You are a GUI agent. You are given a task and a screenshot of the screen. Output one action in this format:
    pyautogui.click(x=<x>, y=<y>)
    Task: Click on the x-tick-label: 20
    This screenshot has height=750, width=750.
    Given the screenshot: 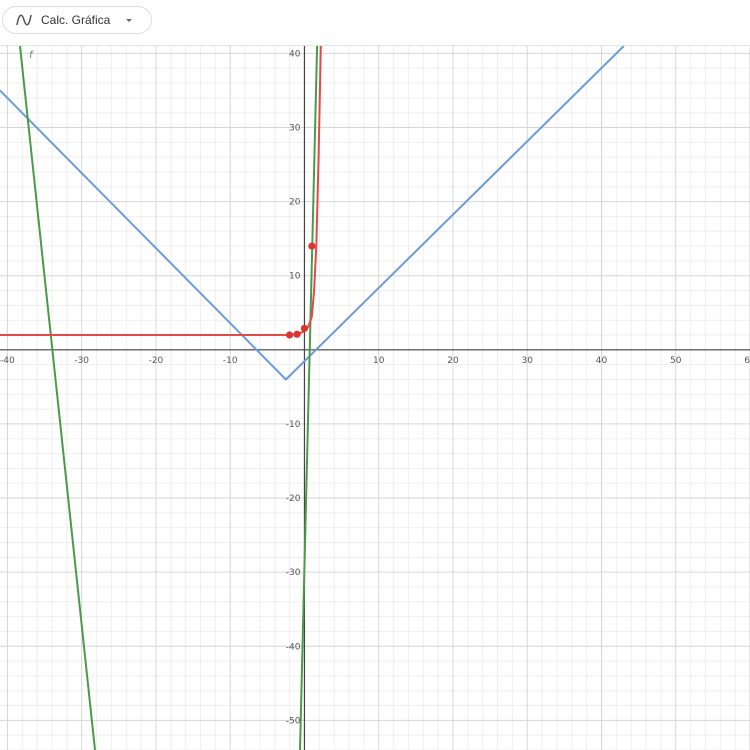 What is the action you would take?
    pyautogui.click(x=453, y=361)
    